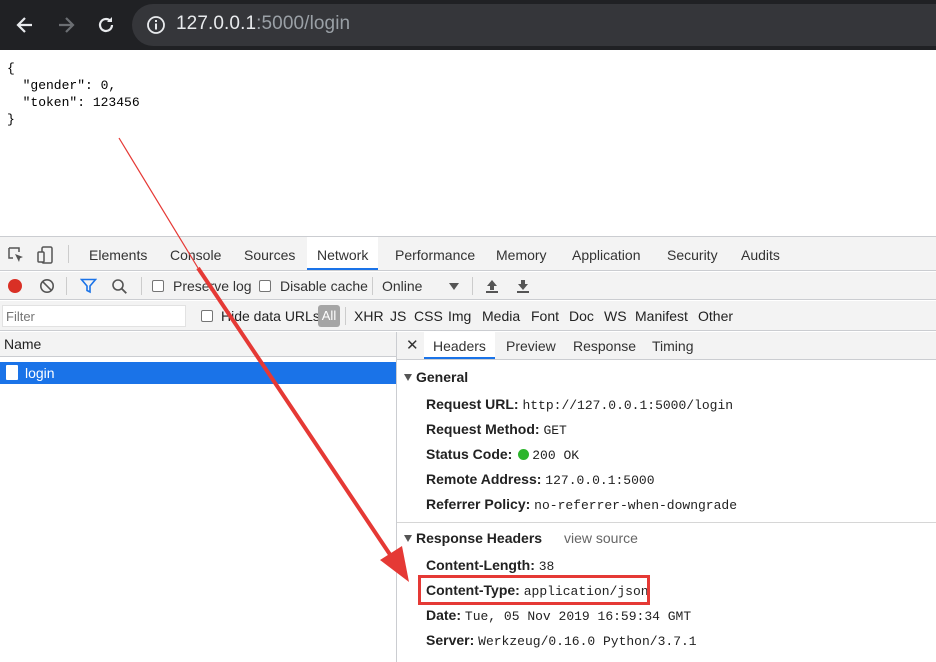 The width and height of the screenshot is (936, 662). What do you see at coordinates (212, 286) in the screenshot?
I see `preserve-log-label: Preserve log` at bounding box center [212, 286].